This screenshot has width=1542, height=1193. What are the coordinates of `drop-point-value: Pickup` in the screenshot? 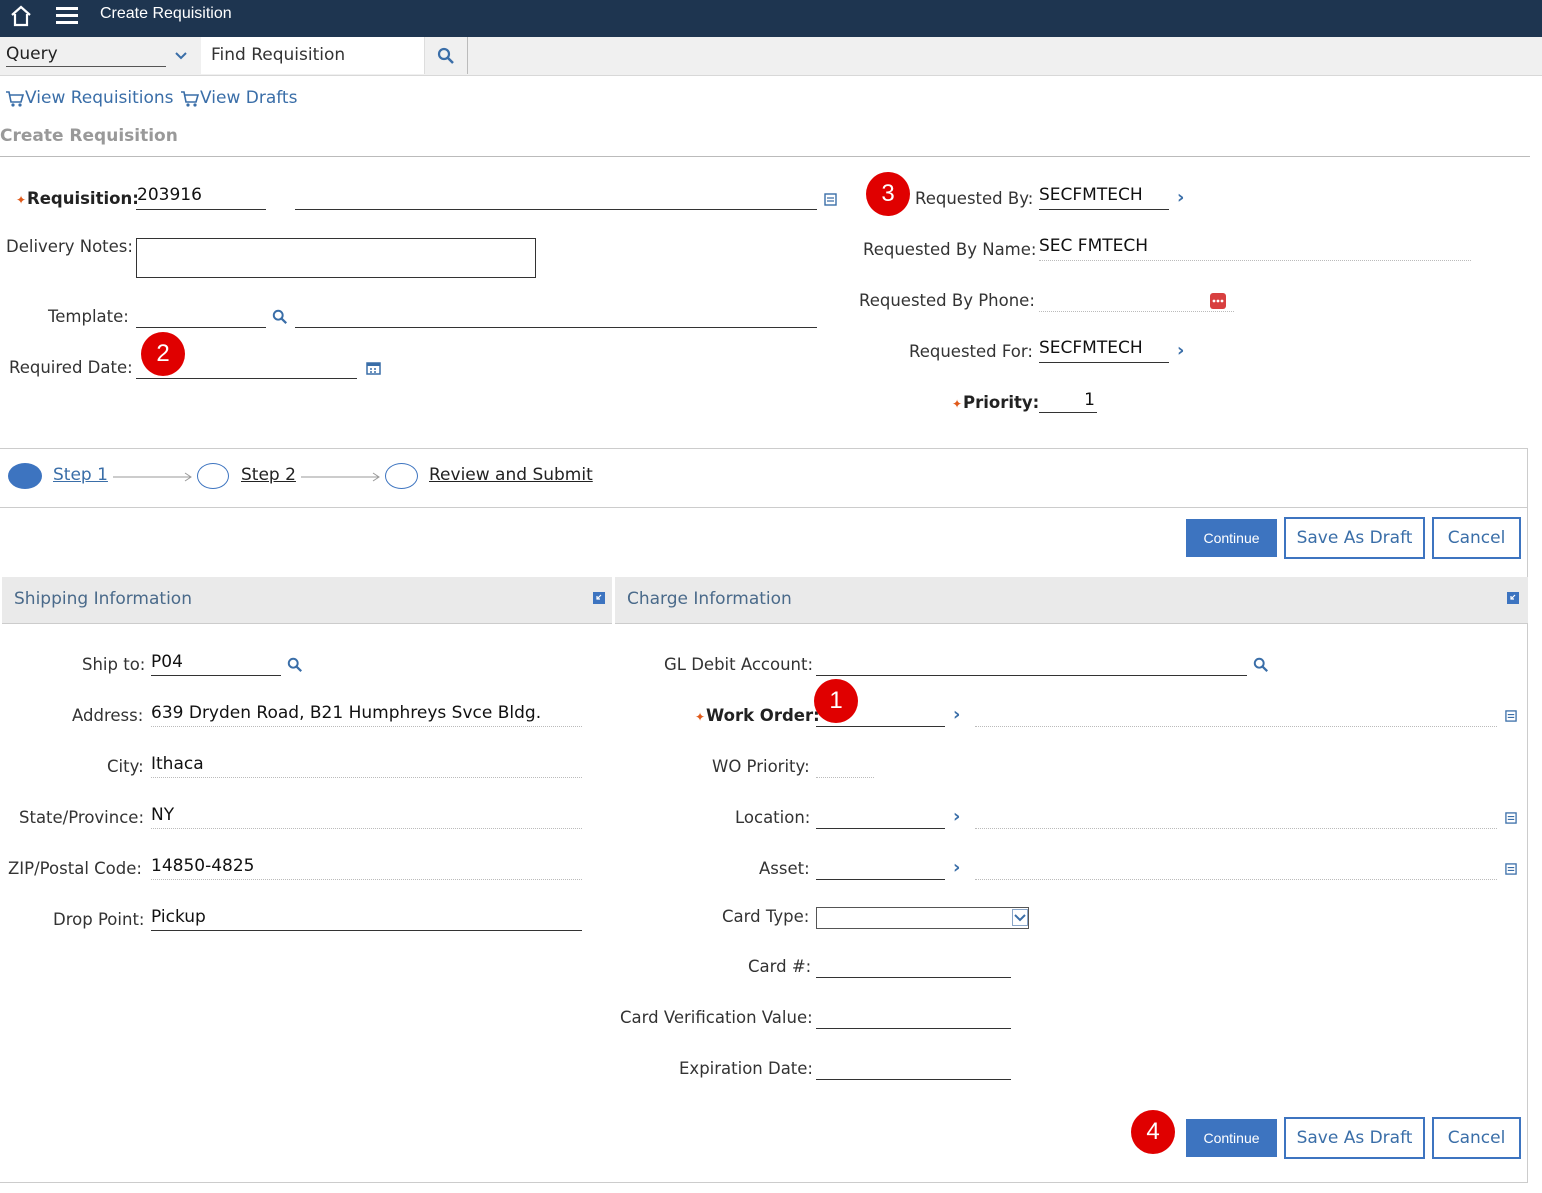 It's located at (178, 917).